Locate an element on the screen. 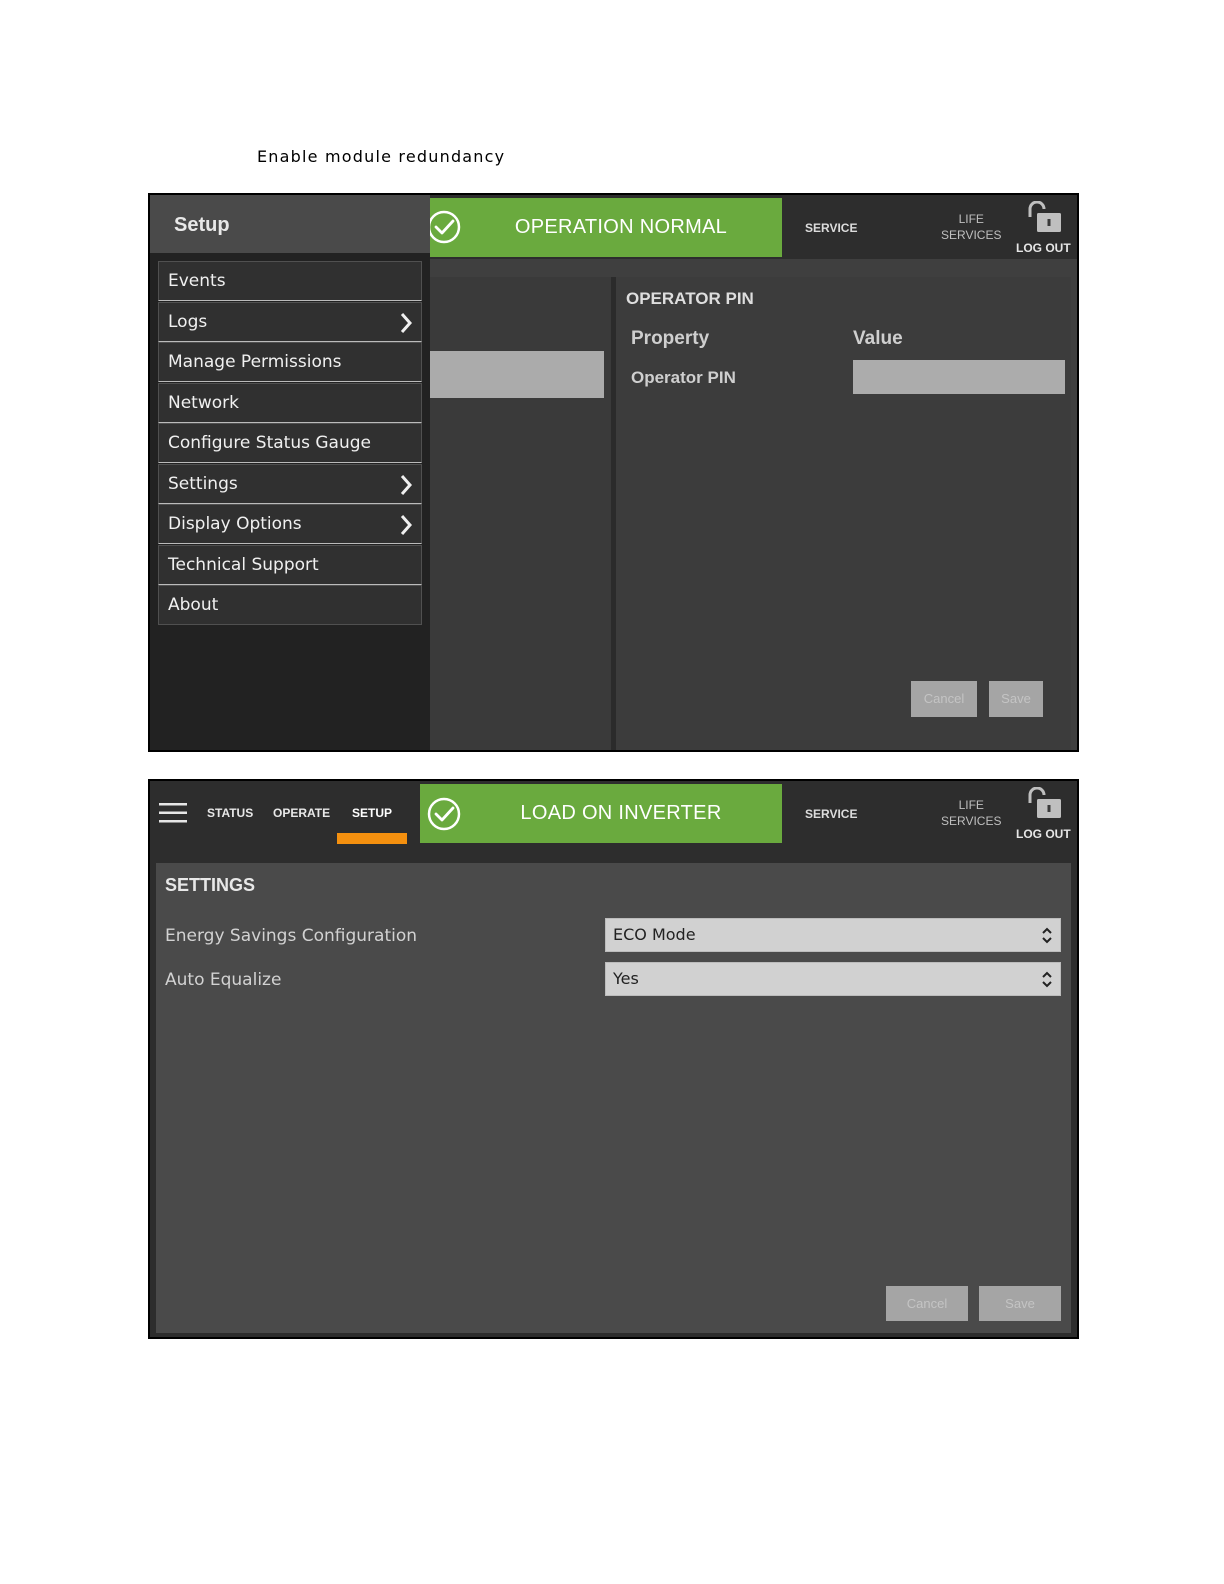 The image size is (1224, 1584). menu-item-label: About is located at coordinates (193, 605).